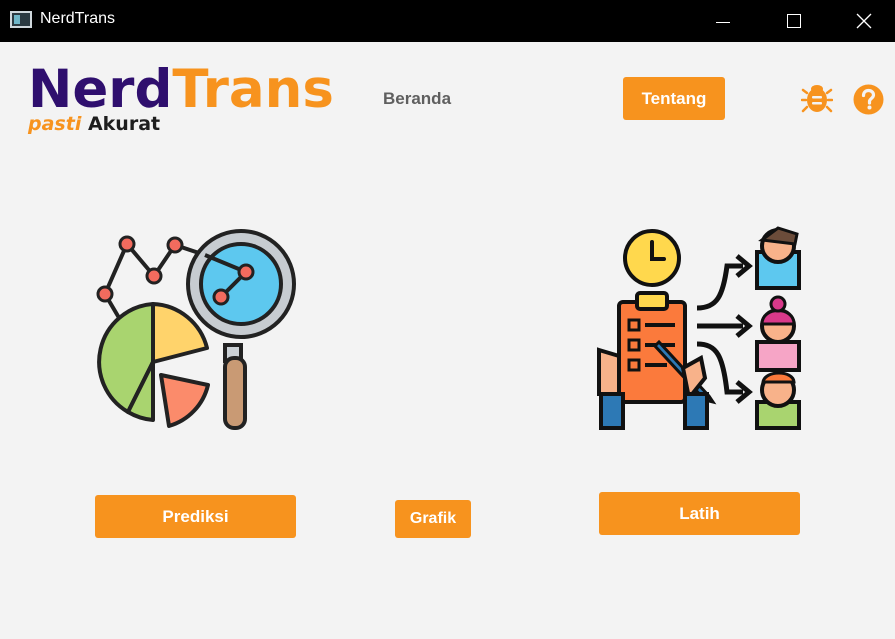 The height and width of the screenshot is (639, 895). I want to click on task-assignment-icon, so click(699, 328).